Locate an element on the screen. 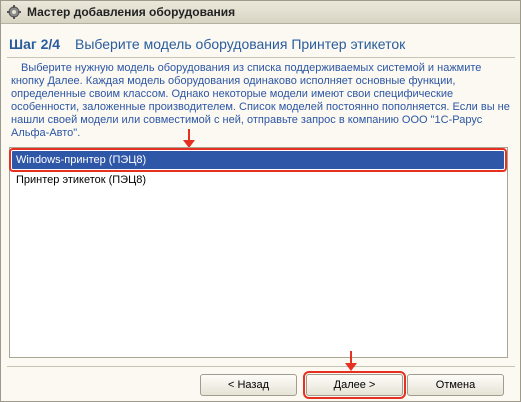 The image size is (521, 402). next-button: Далее > is located at coordinates (354, 385).